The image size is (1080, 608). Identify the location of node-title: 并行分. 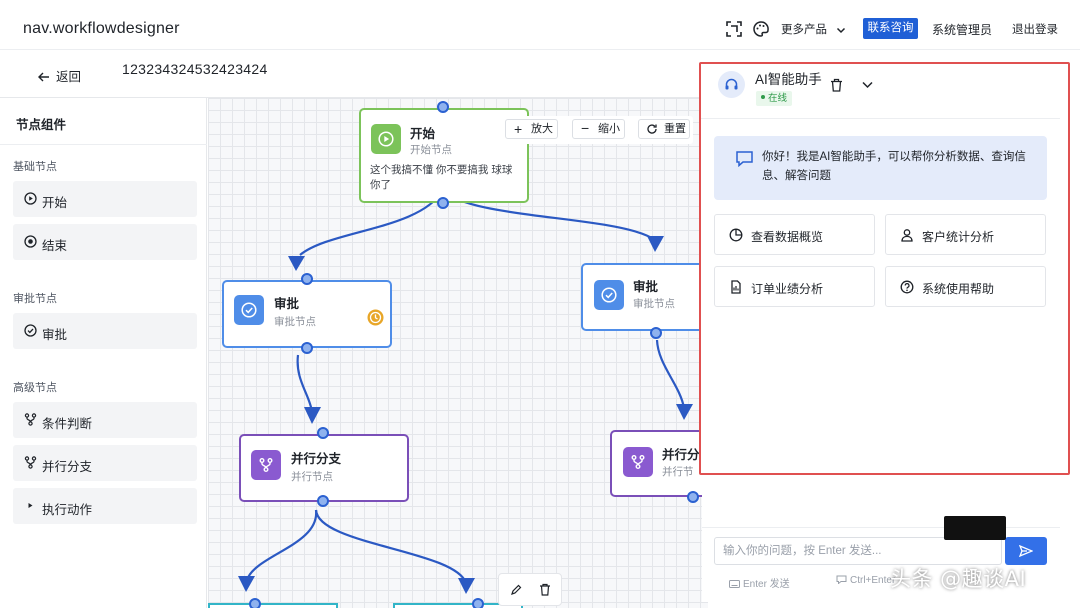
(681, 455).